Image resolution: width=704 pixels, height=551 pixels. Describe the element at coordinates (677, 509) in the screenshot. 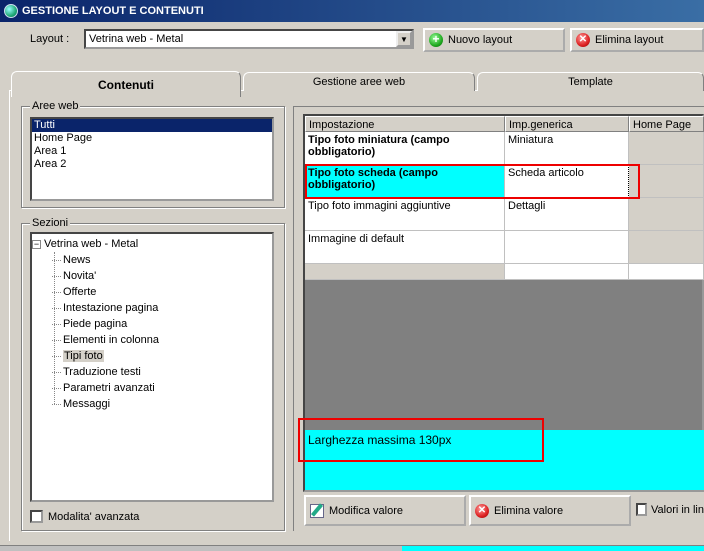

I see `inline-values-label: Valori in lin` at that location.